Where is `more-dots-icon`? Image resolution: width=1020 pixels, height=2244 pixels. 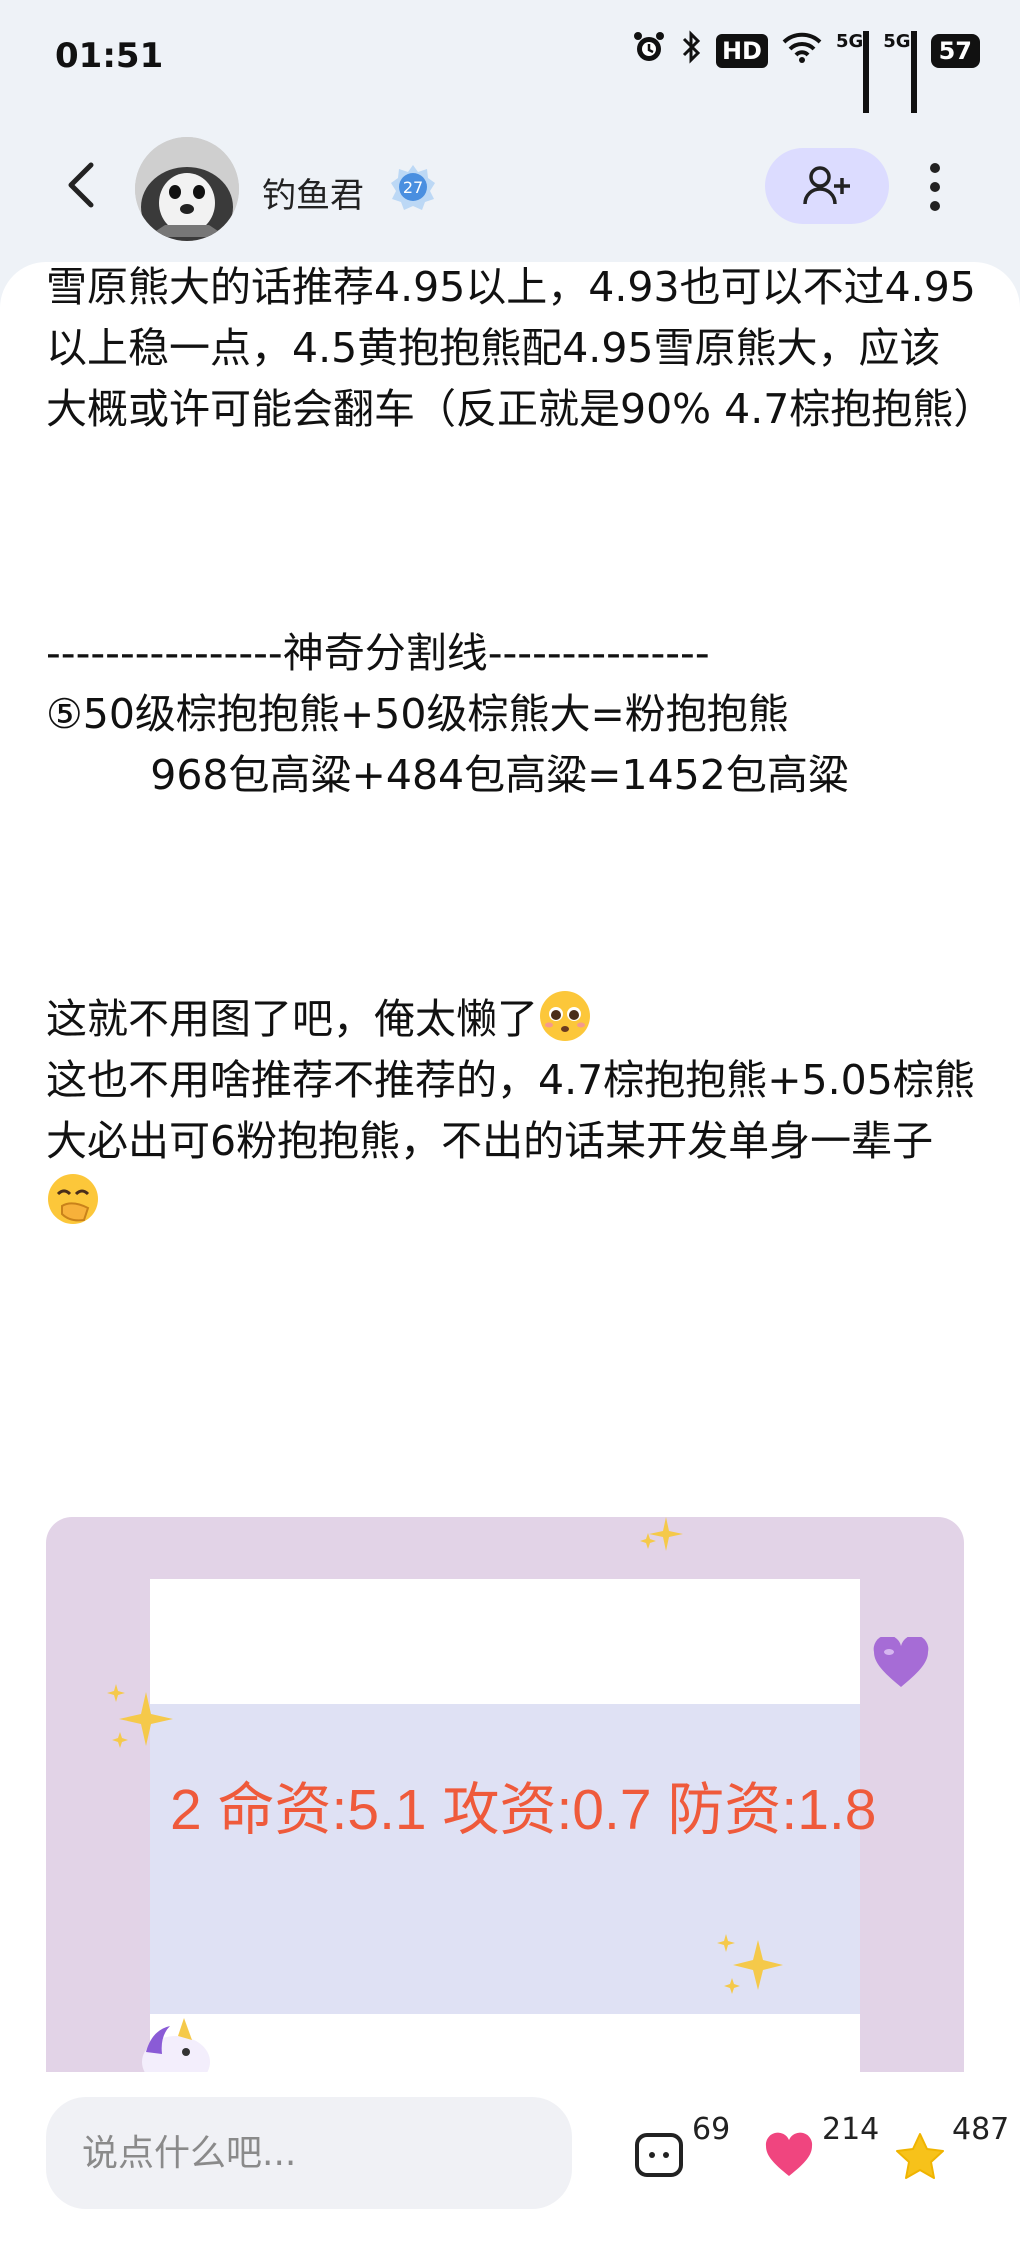 more-dots-icon is located at coordinates (935, 168).